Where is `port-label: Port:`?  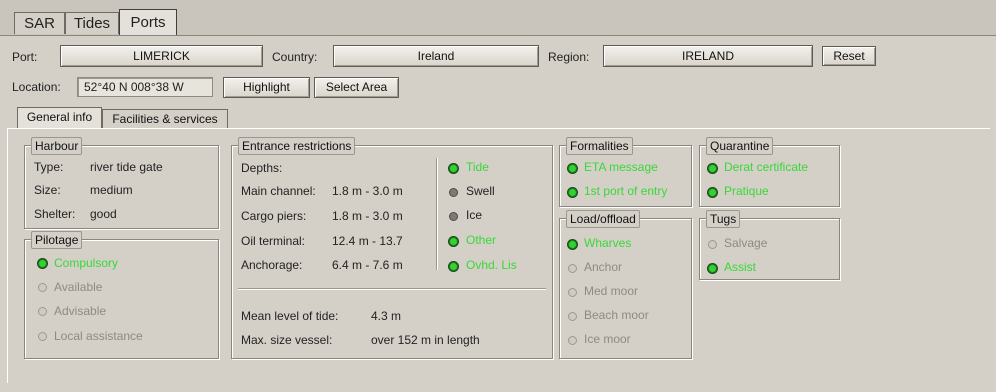
port-label: Port: is located at coordinates (25, 57).